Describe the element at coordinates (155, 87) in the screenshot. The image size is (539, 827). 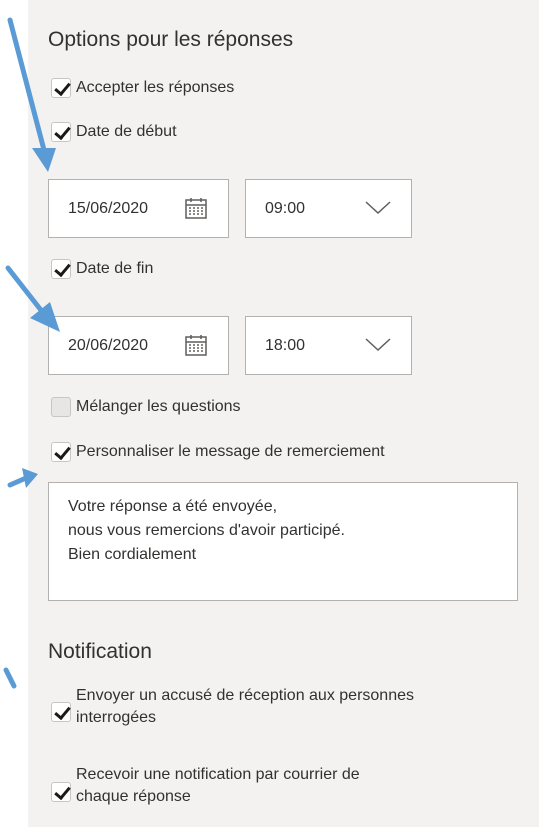
I see `accept-responses-label: Accepter les réponses` at that location.